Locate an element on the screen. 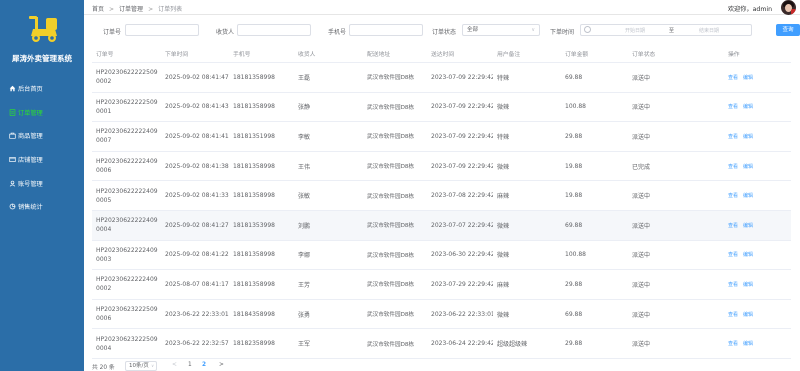 Image resolution: width=800 pixels, height=371 pixels. cell-delivery-time: 2023-06-24 22:29:42 is located at coordinates (462, 344).